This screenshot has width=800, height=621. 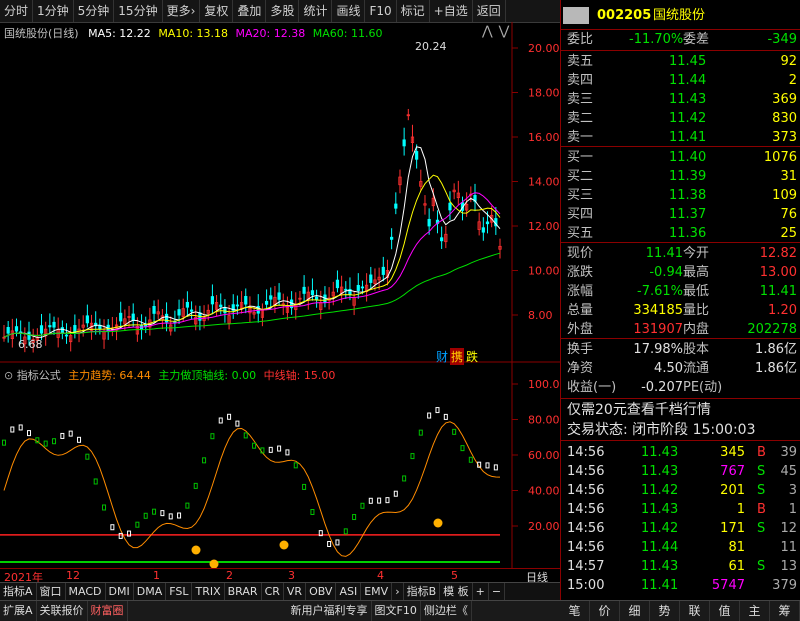 What do you see at coordinates (497, 592) in the screenshot?
I see `indicator-tab-17: −` at bounding box center [497, 592].